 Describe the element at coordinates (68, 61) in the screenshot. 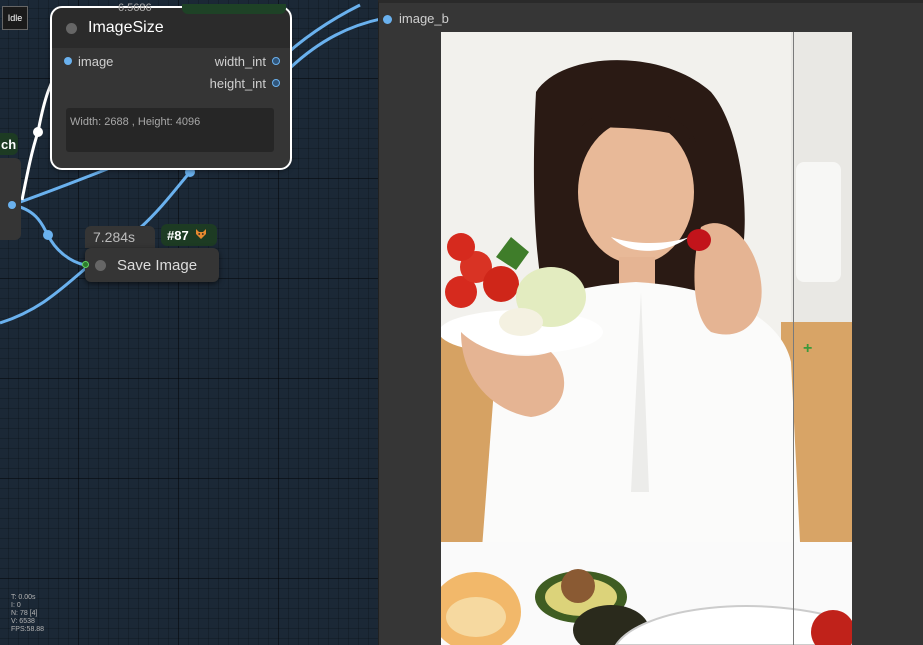

I see `input-slot-image` at that location.